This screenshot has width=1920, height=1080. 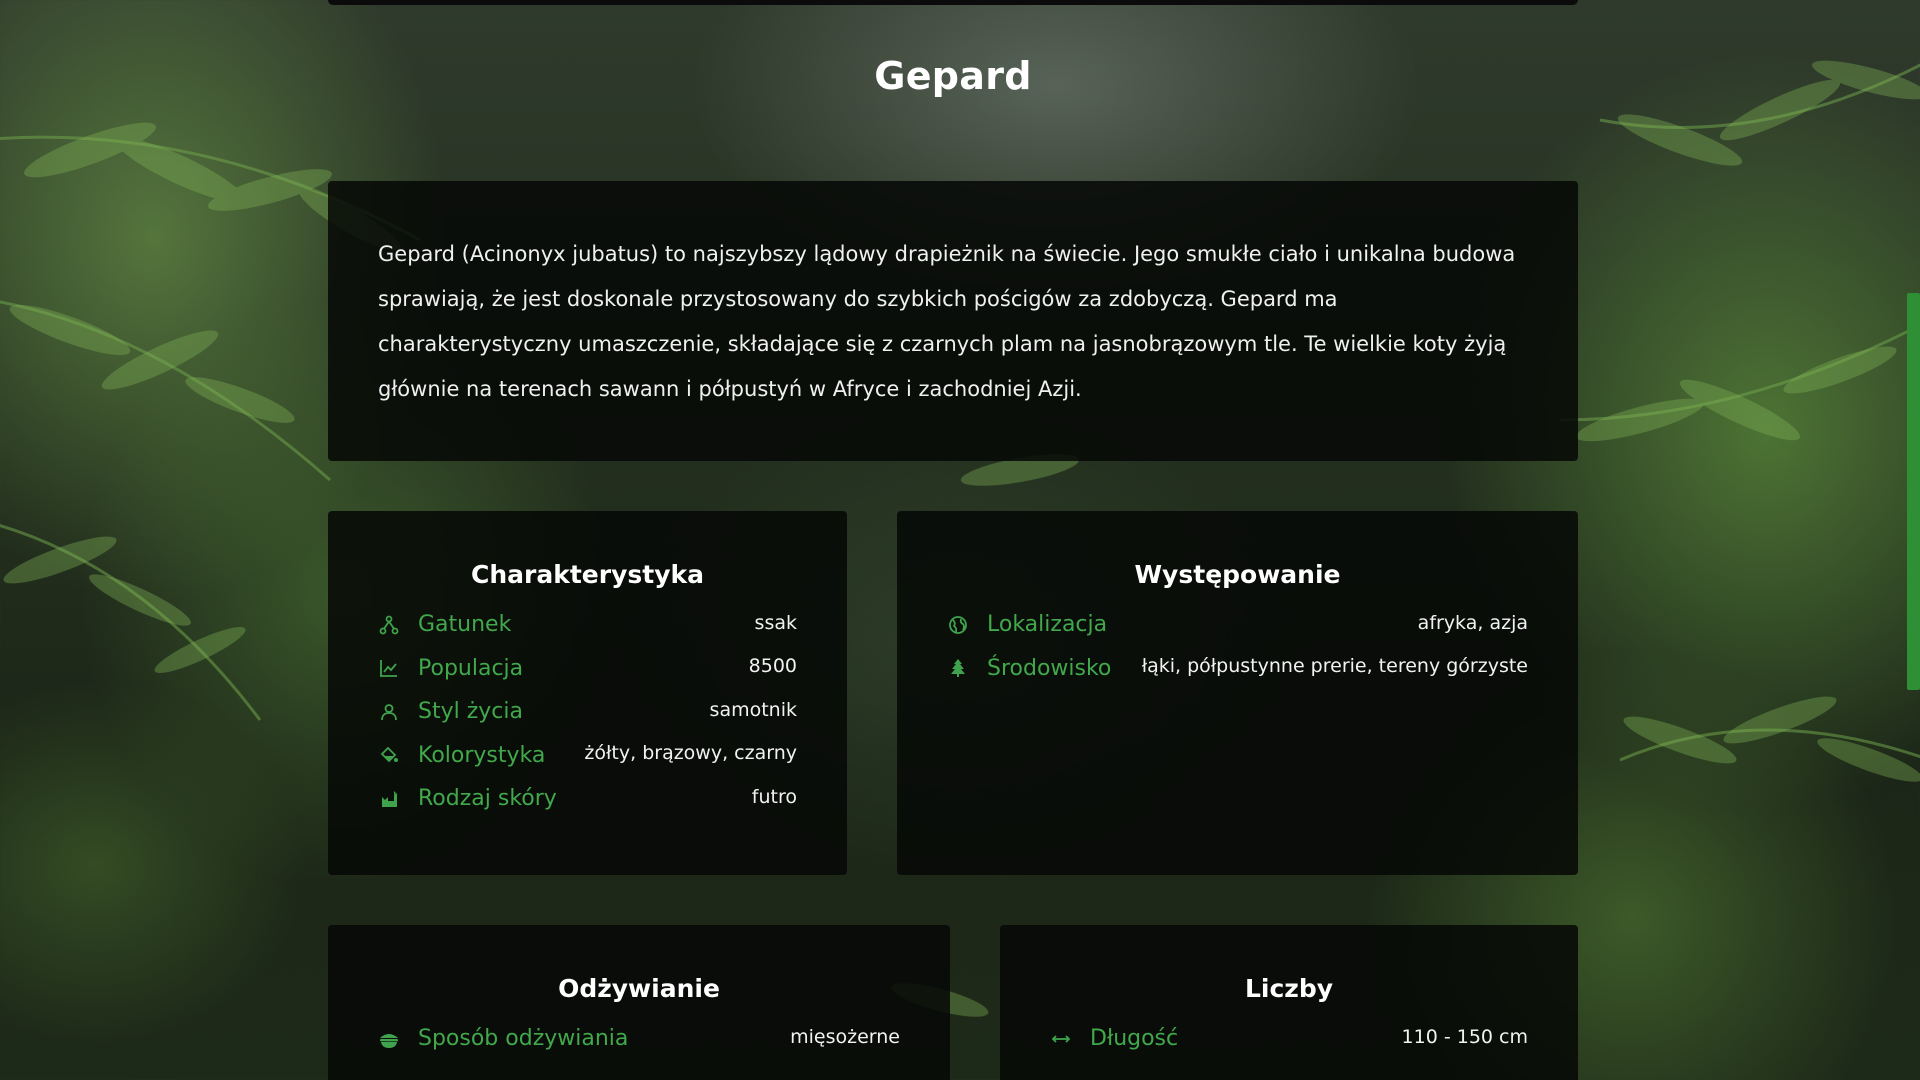 I want to click on characteristic-label: Populacja, so click(x=471, y=668).